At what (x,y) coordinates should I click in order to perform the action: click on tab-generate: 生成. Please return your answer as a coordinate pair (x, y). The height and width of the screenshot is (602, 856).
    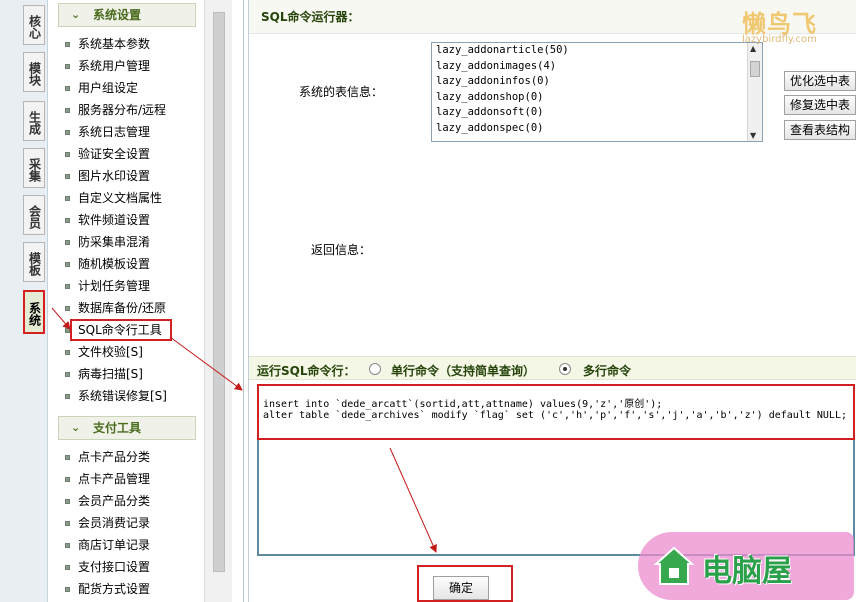
    Looking at the image, I should click on (34, 121).